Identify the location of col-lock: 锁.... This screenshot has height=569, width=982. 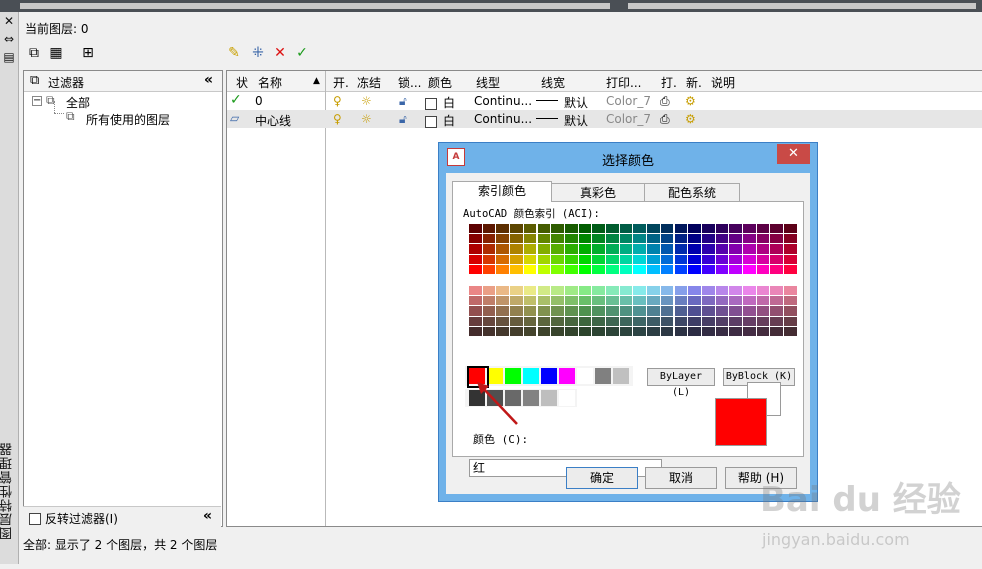
(409, 82).